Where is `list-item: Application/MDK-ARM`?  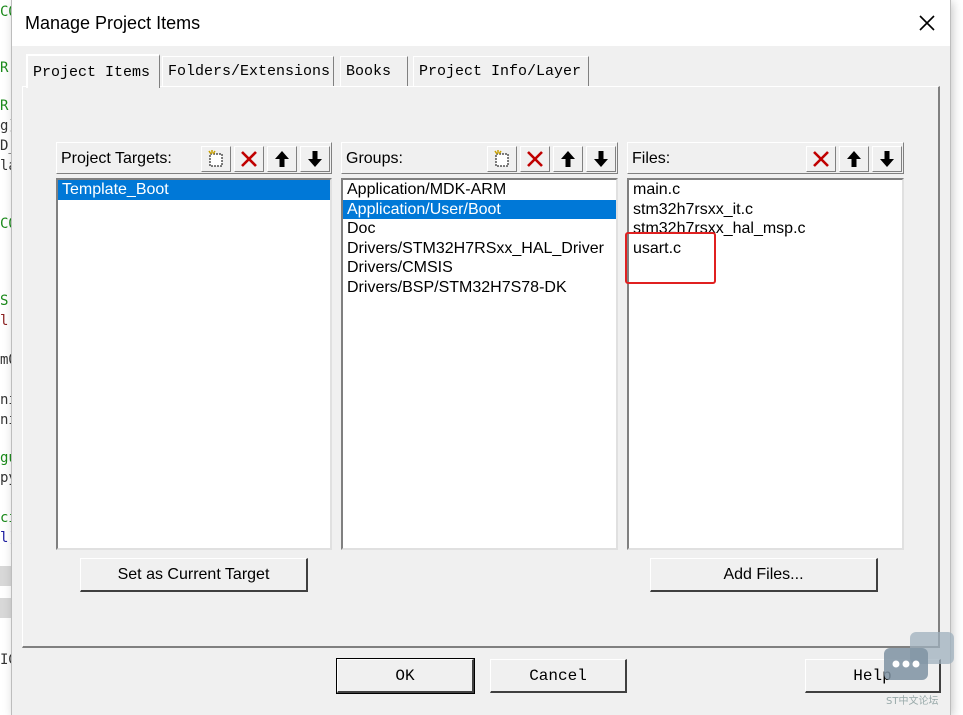
list-item: Application/MDK-ARM is located at coordinates (479, 190).